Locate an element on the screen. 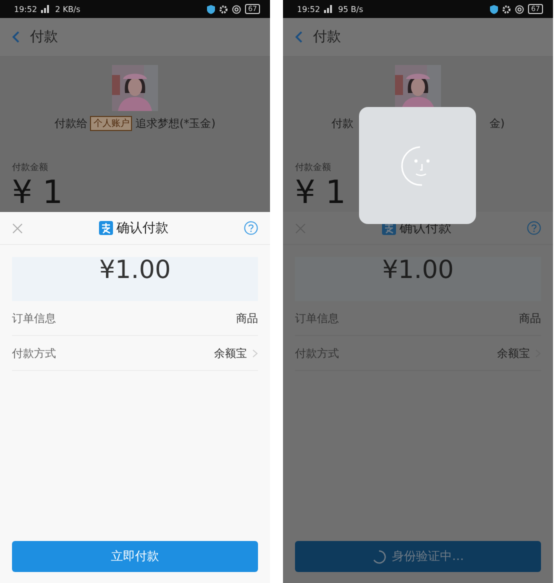  sheet-title: 确认付款 is located at coordinates (142, 228).